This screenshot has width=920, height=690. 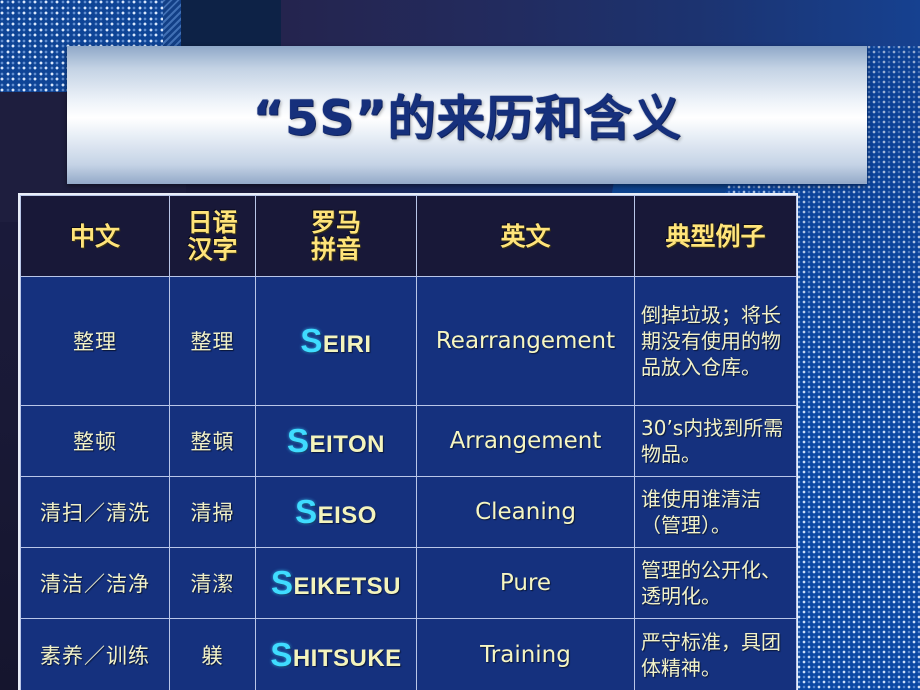 I want to click on cell-chinese-text: 清洁／洁净, so click(x=95, y=584).